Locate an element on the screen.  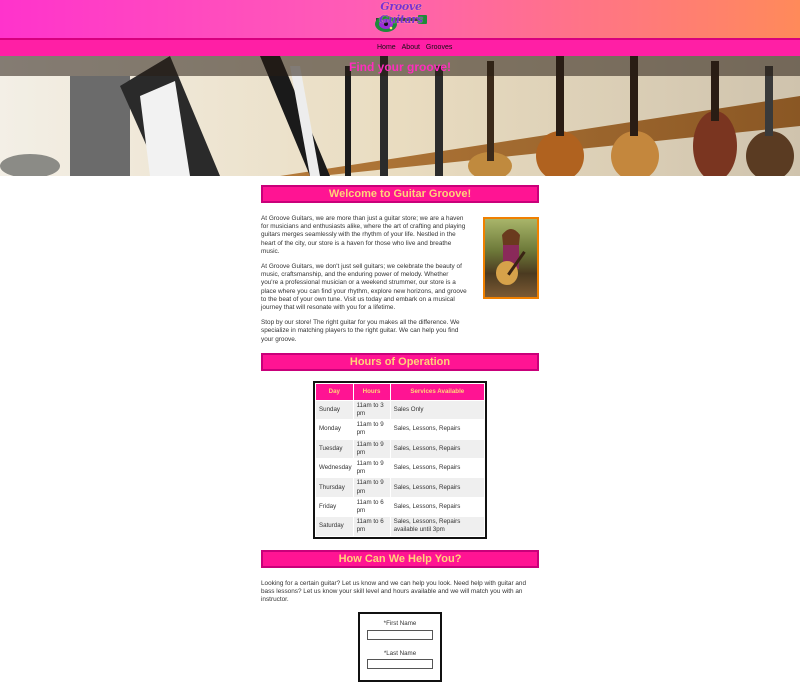
hours-header-row: Day Hours Services Available is located at coordinates (400, 391).